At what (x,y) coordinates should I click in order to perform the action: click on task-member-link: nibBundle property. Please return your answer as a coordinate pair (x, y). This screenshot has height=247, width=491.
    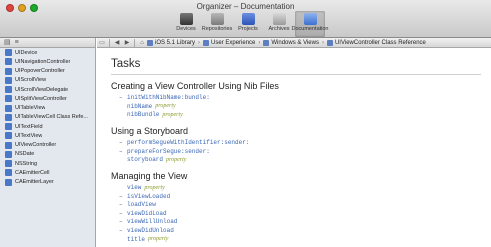
    Looking at the image, I should click on (155, 114).